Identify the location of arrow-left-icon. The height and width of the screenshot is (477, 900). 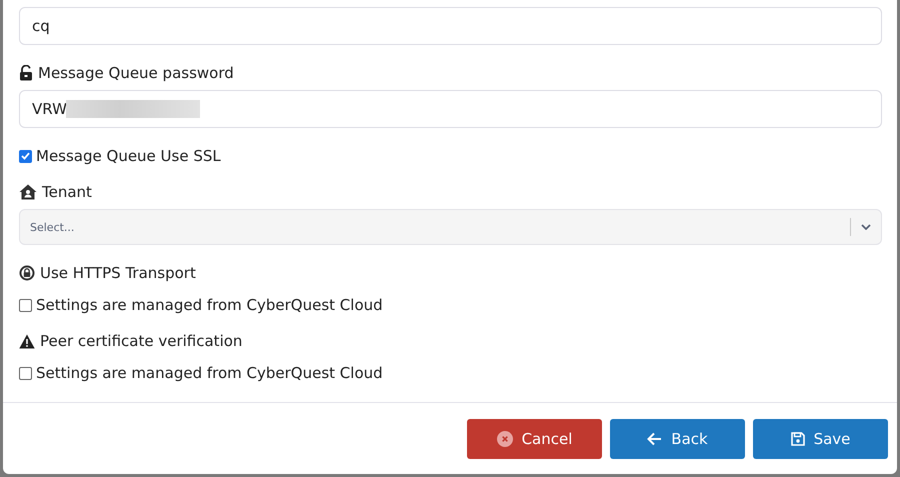
(654, 439).